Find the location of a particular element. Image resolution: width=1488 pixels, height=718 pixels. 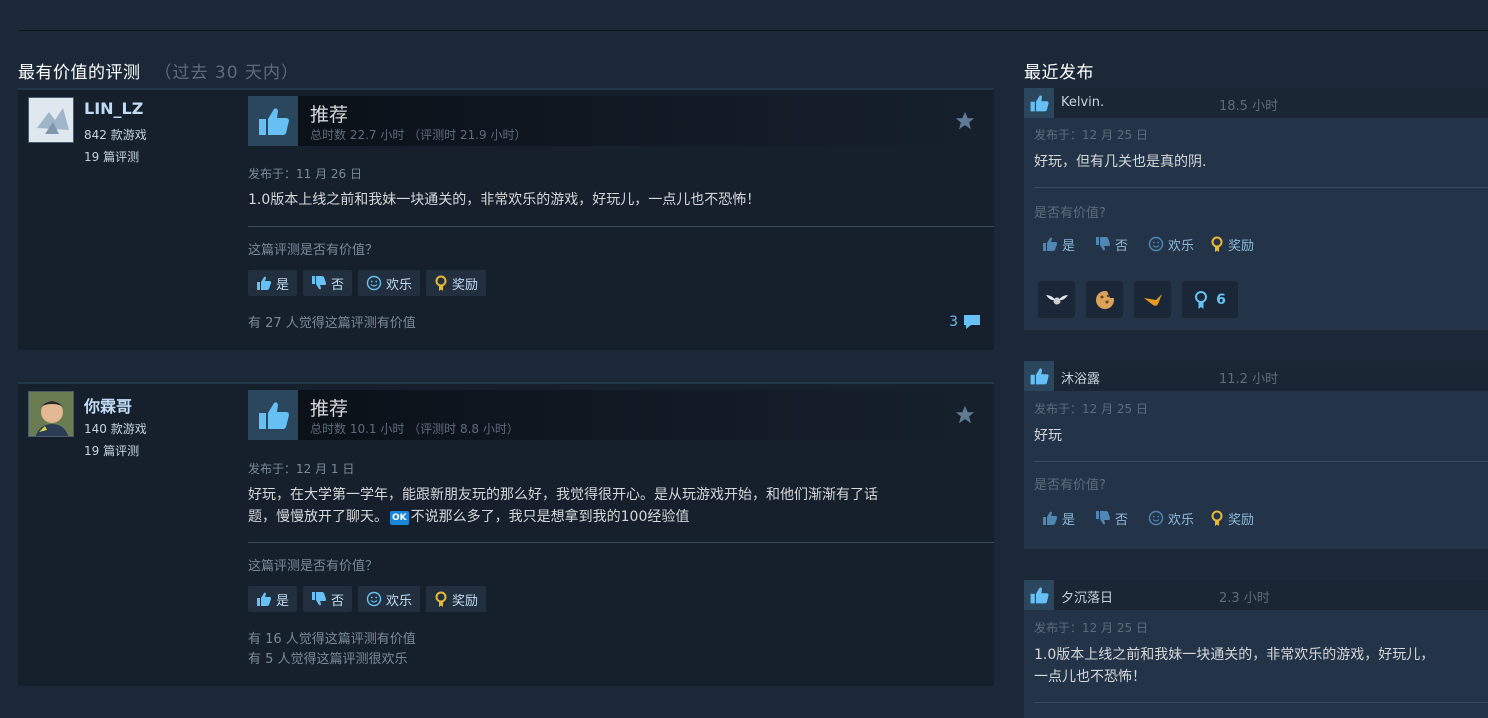

helpful-count: 有 27 人觉得这篇评测有价值 is located at coordinates (332, 323).